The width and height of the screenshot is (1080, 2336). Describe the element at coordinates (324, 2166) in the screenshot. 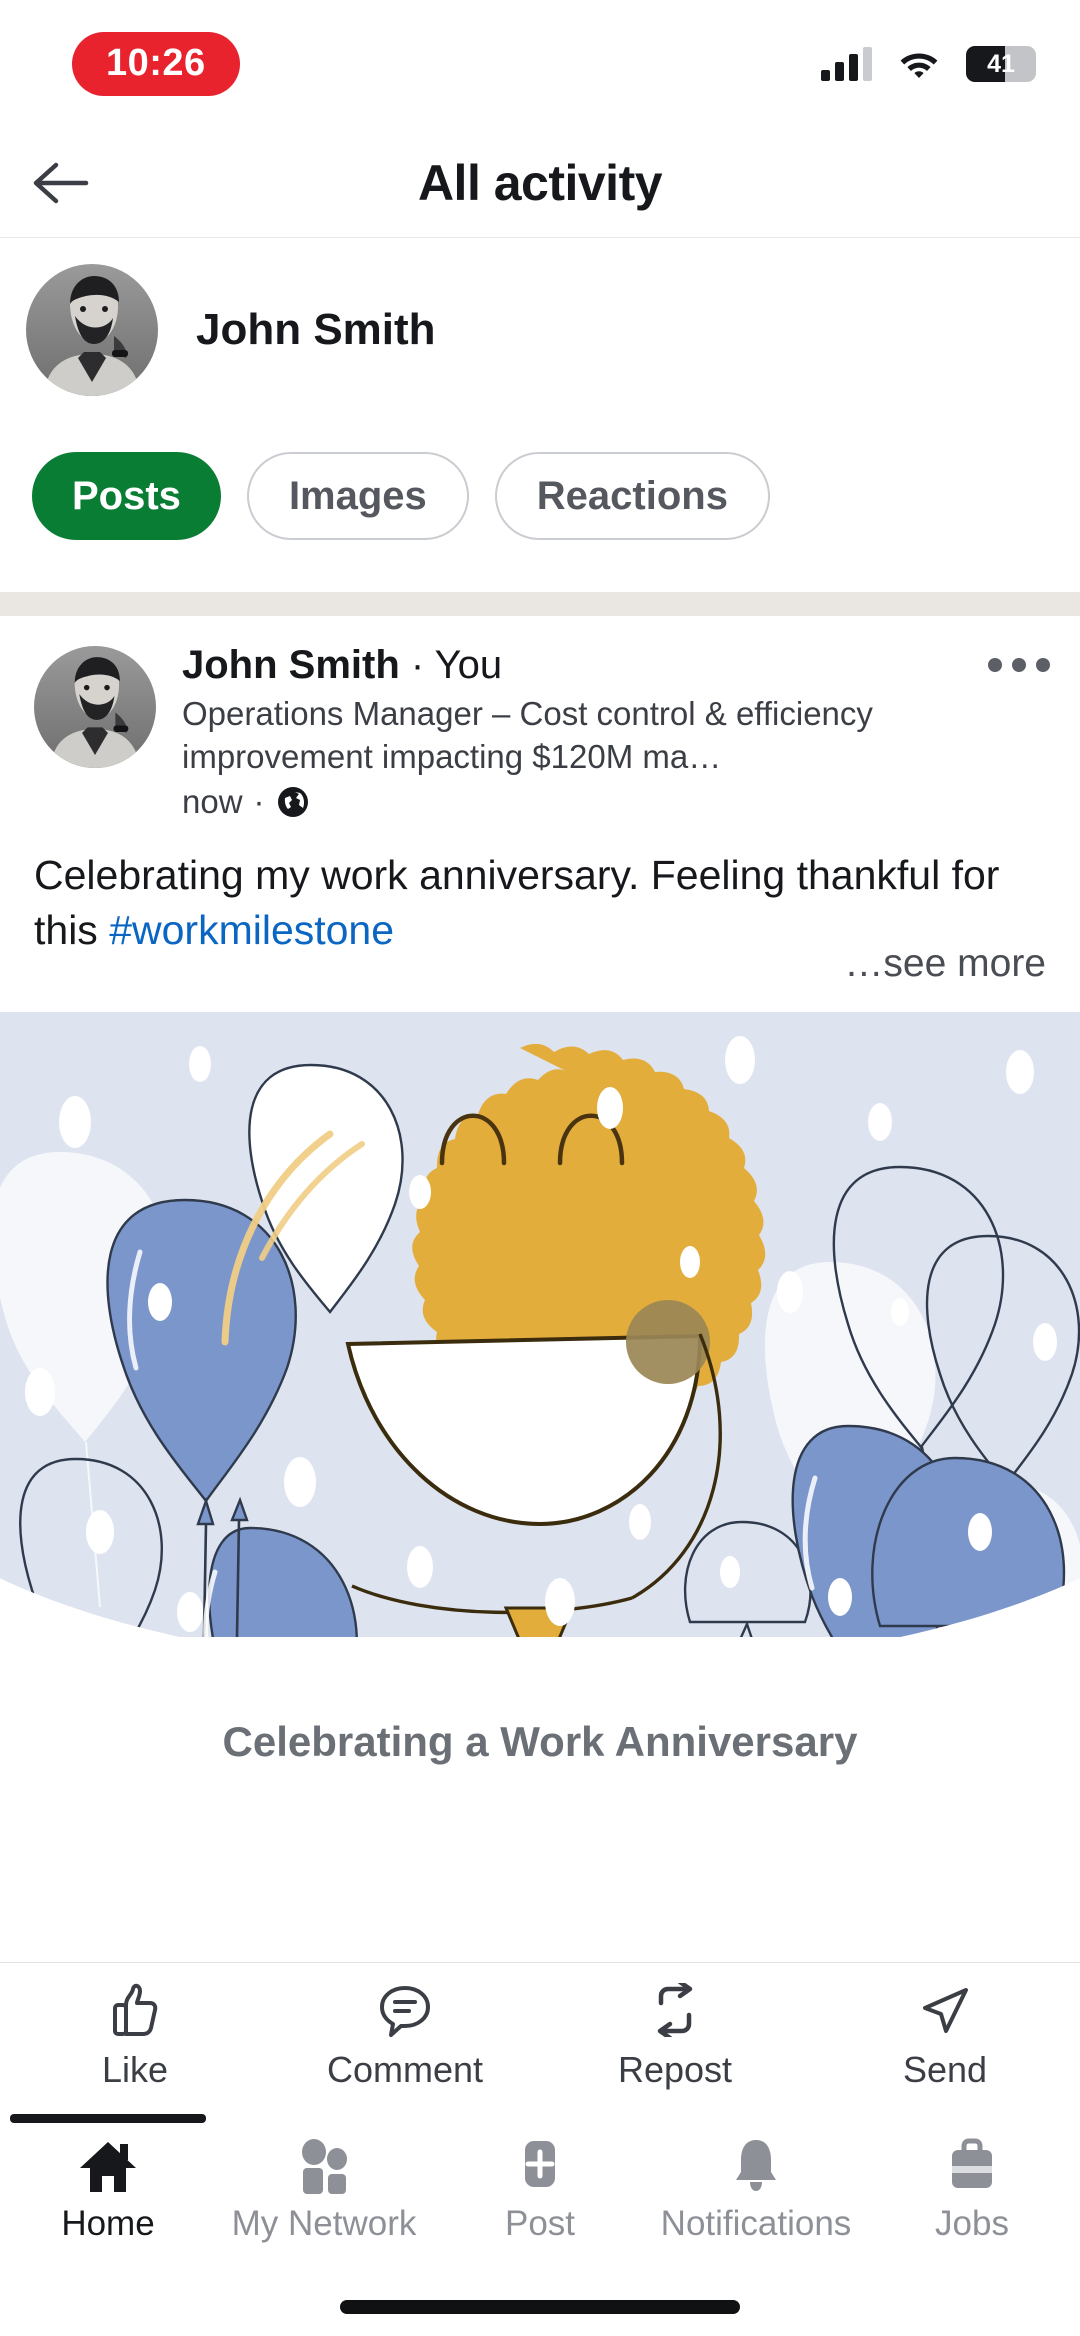

I see `people-icon` at that location.